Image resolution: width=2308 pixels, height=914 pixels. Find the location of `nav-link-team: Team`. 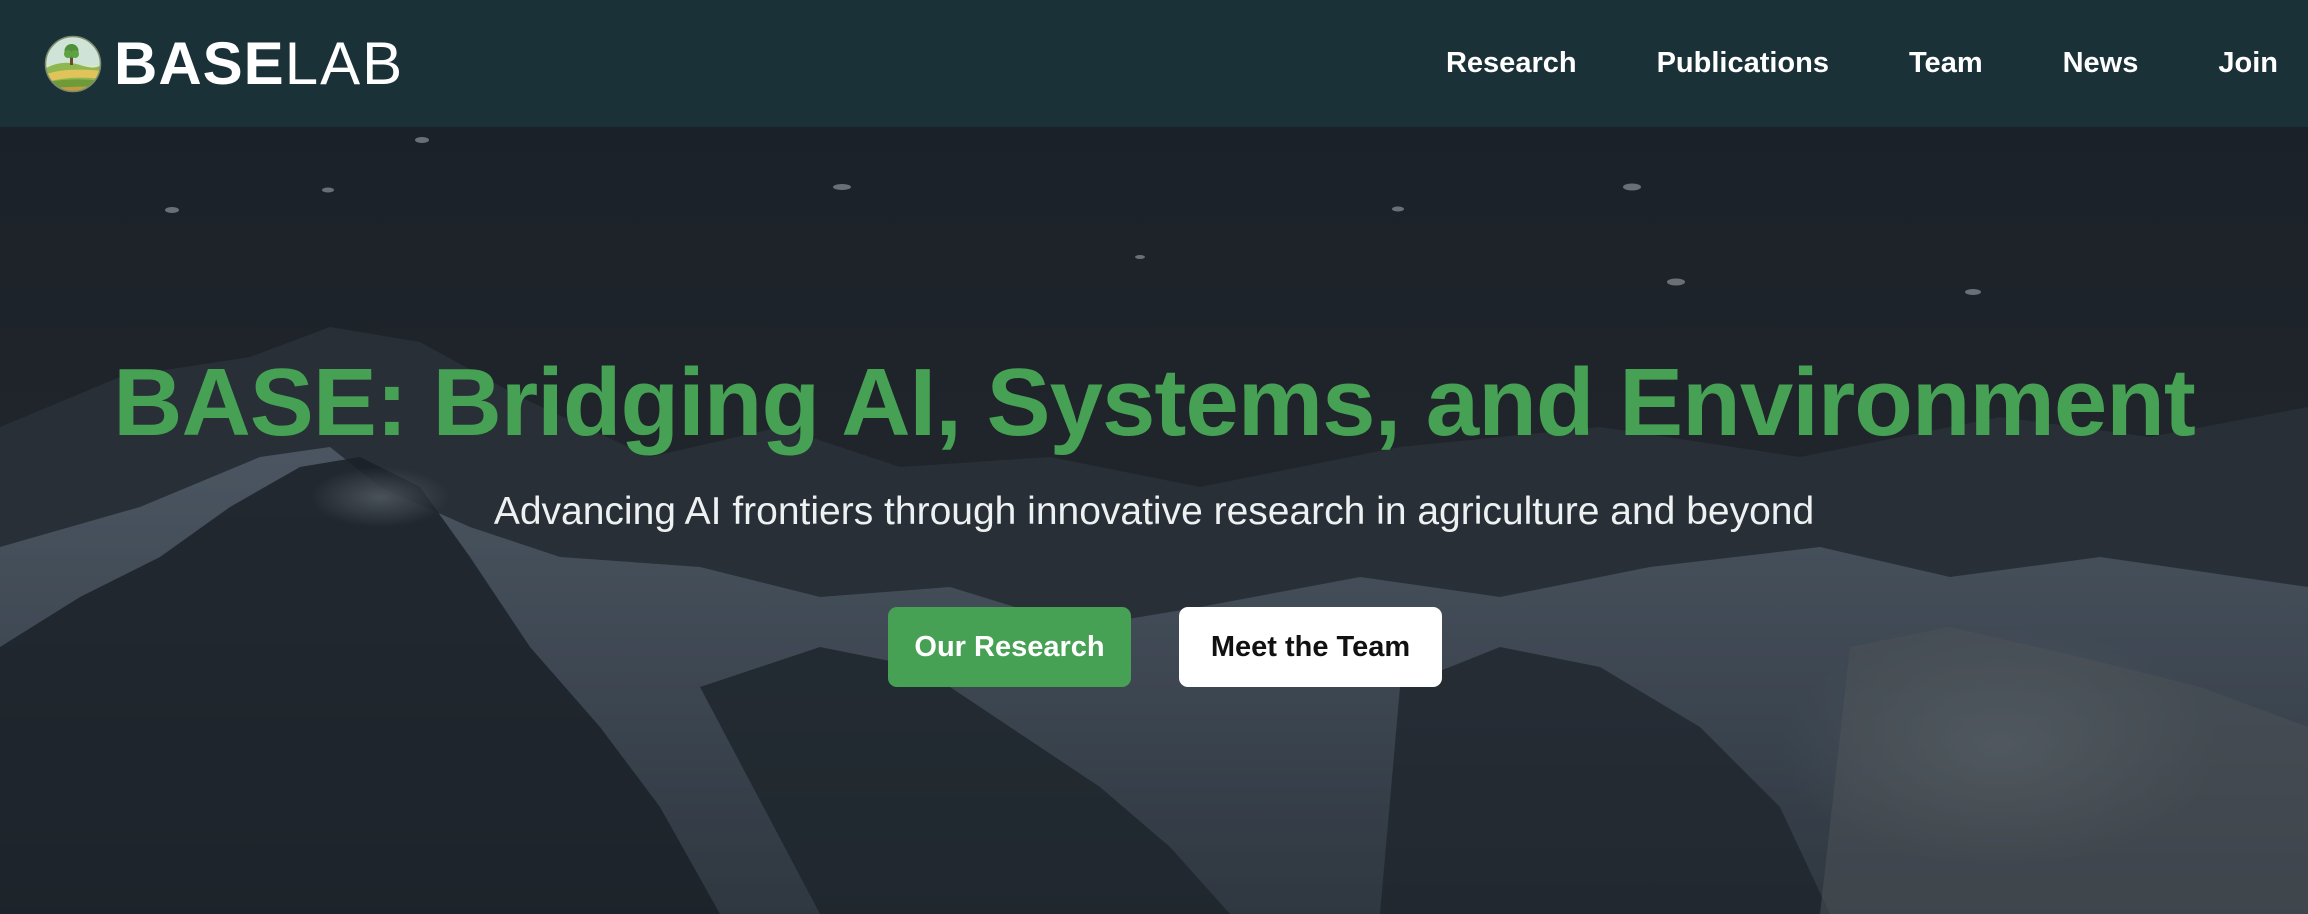

nav-link-team: Team is located at coordinates (1946, 63).